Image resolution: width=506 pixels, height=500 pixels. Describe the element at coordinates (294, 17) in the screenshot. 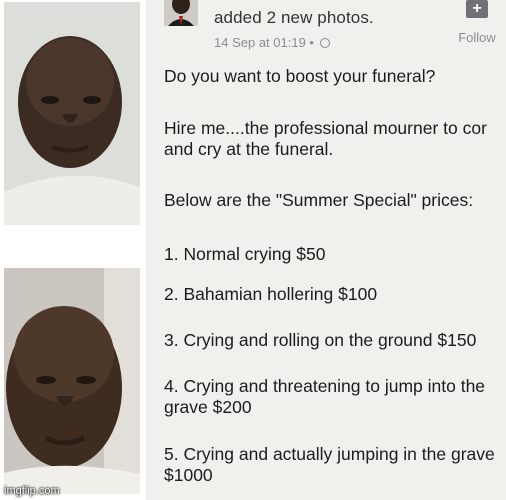

I see `post-action-text: added 2 new photos.` at that location.